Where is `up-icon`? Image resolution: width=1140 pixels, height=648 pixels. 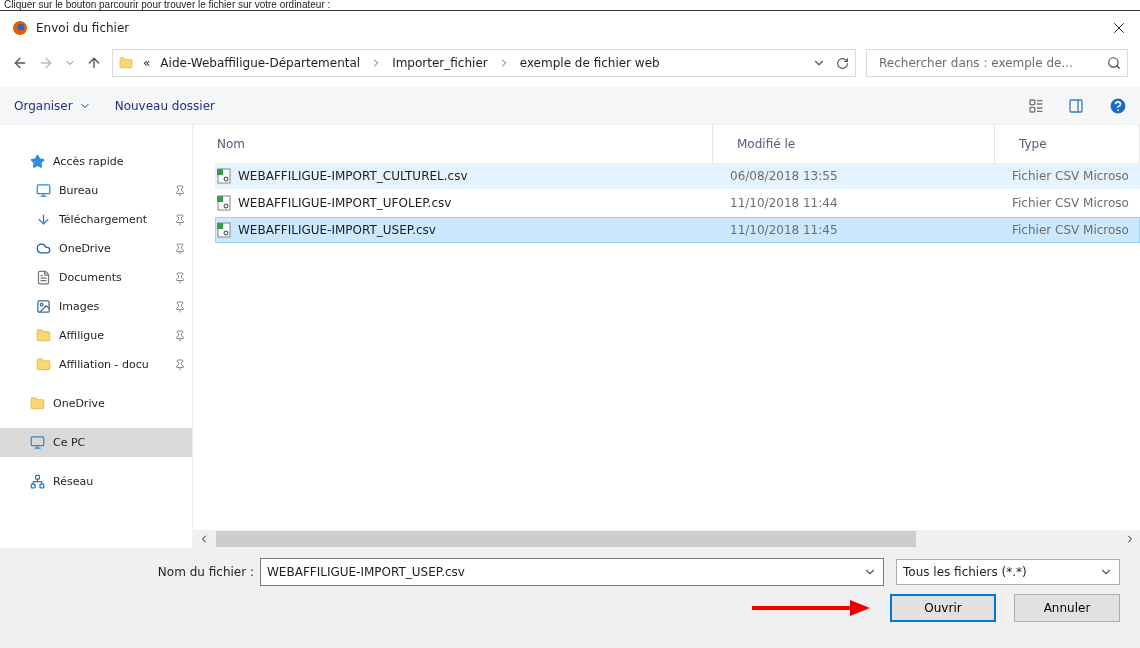 up-icon is located at coordinates (94, 63).